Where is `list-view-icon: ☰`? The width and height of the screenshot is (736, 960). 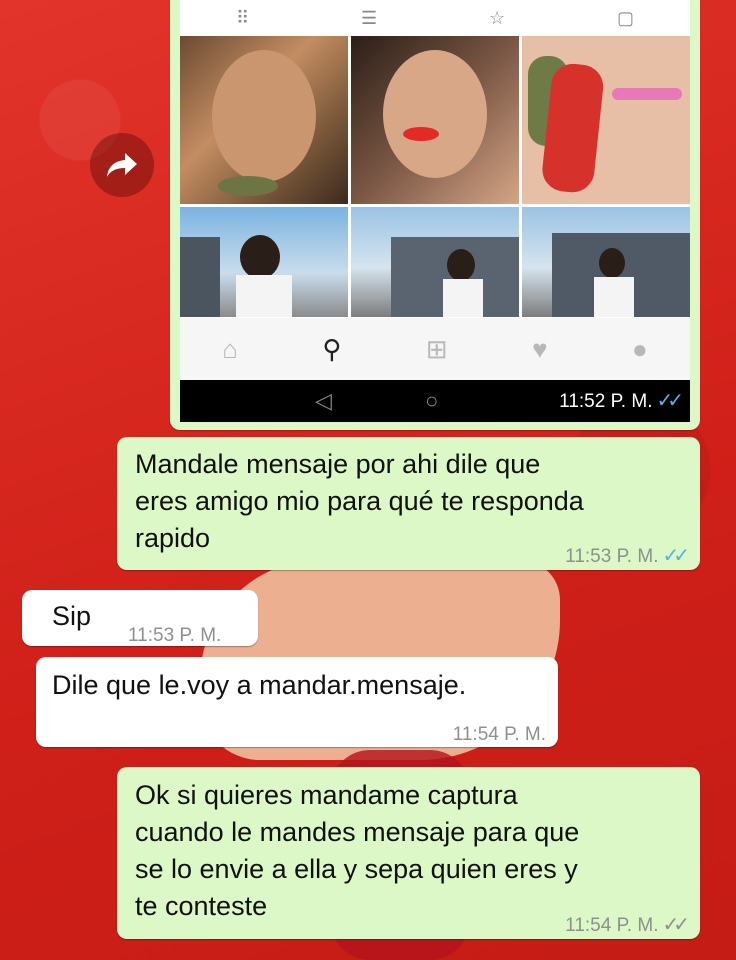
list-view-icon: ☰ is located at coordinates (369, 17).